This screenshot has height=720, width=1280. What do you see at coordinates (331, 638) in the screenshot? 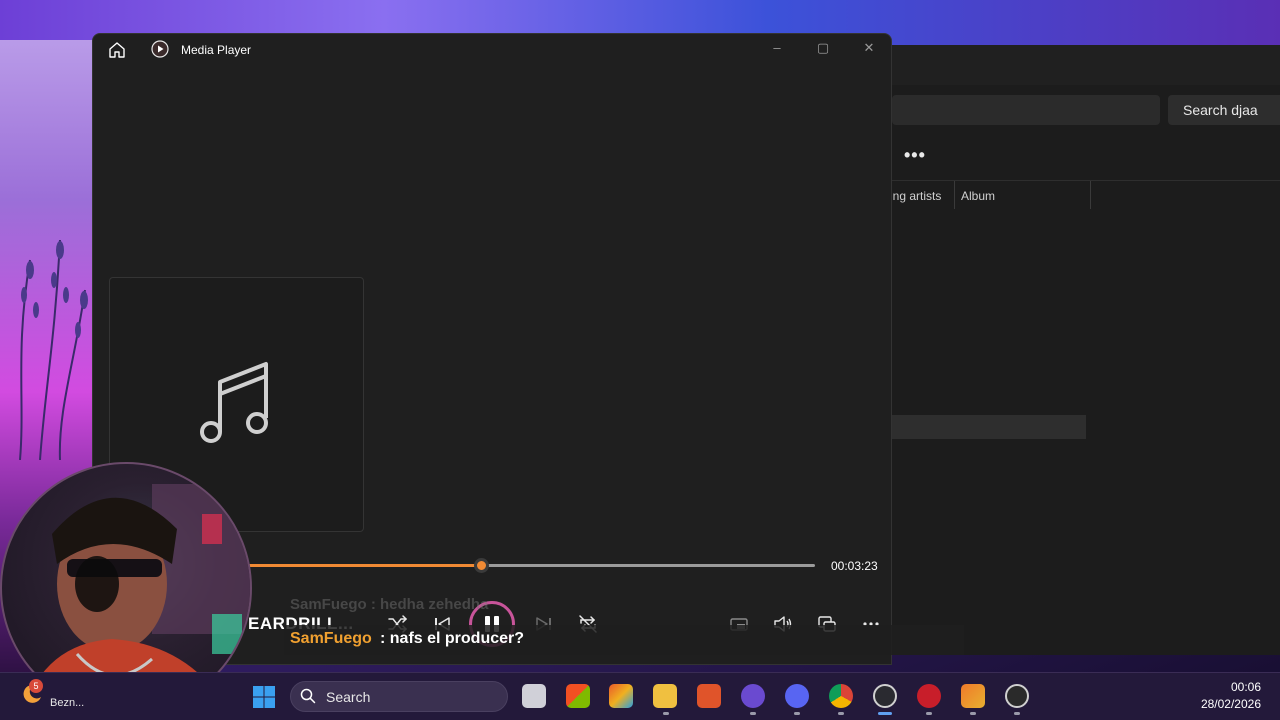
I see `chat-username: SamFuego` at bounding box center [331, 638].